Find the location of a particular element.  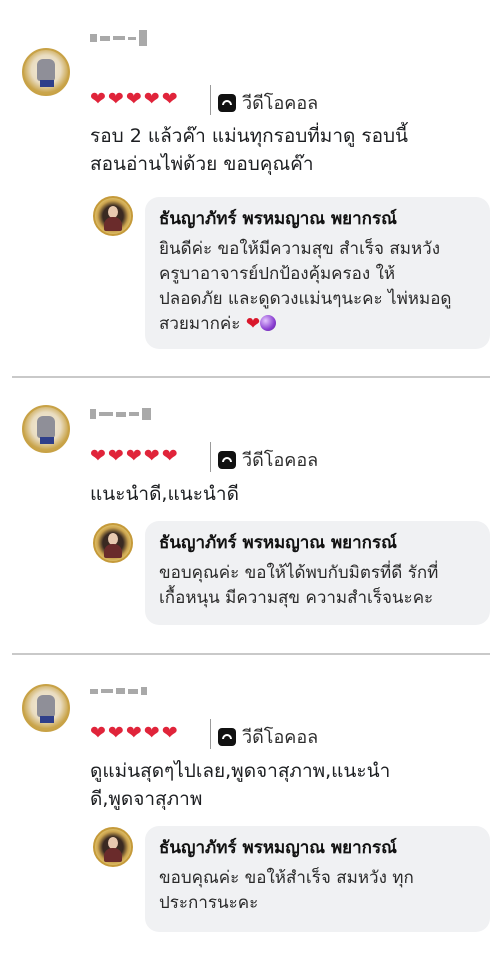

comment-line: ดี,พูดจาสุภาพ is located at coordinates (146, 799).